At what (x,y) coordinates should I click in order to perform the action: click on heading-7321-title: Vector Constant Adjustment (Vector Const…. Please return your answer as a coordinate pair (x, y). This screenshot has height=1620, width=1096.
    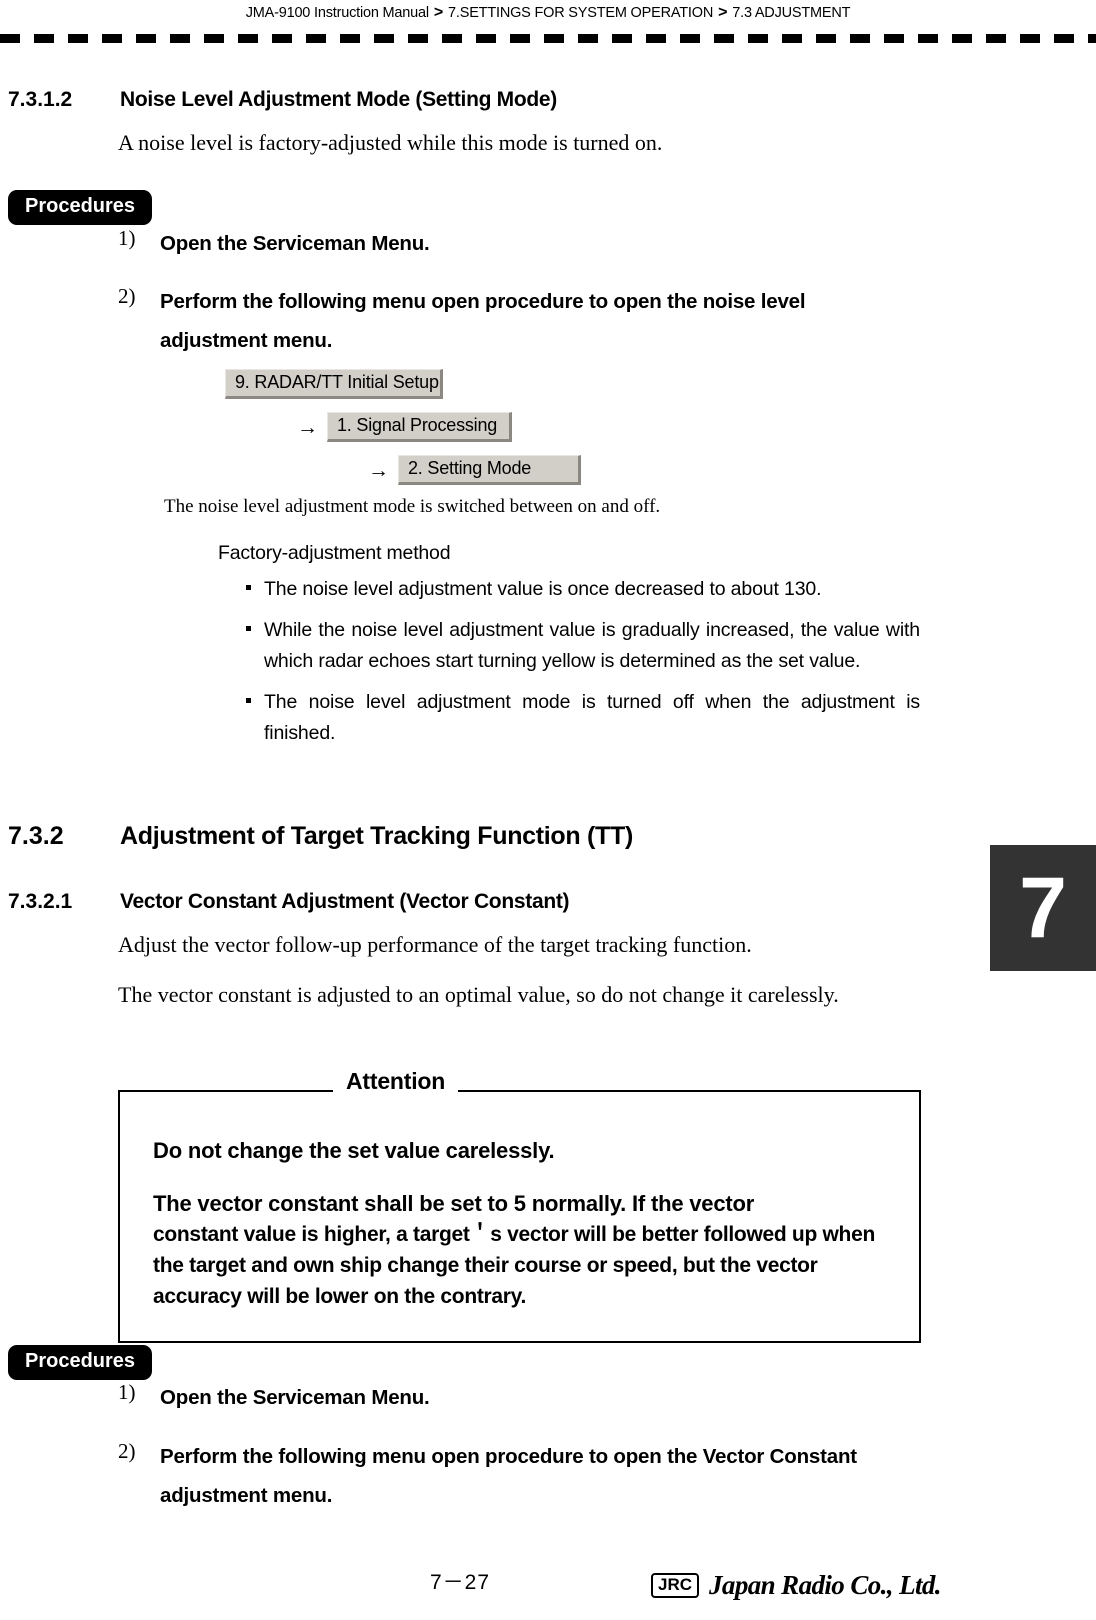
    Looking at the image, I should click on (345, 901).